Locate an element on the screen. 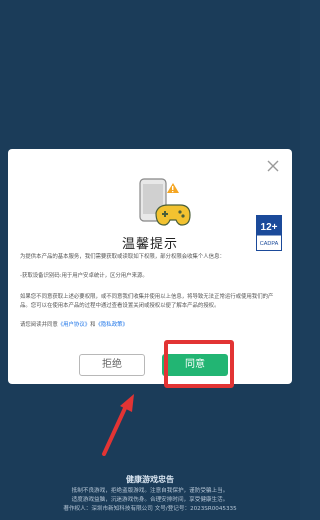 The height and width of the screenshot is (520, 320). permission-intro: 为提供本产品的基本服务，我们需要获取或读取如下权限，部分权限会收集个人信息： is located at coordinates (122, 257).